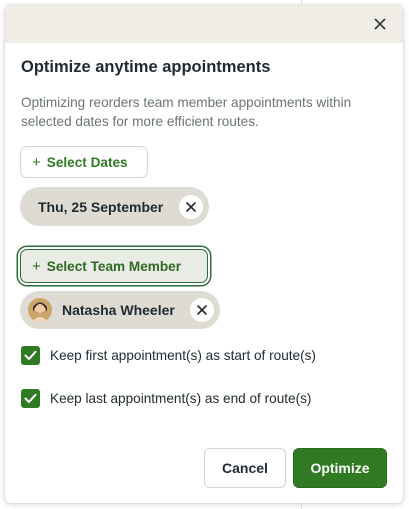 The image size is (409, 509). I want to click on select-team-member-label: Select Team Member, so click(113, 266).